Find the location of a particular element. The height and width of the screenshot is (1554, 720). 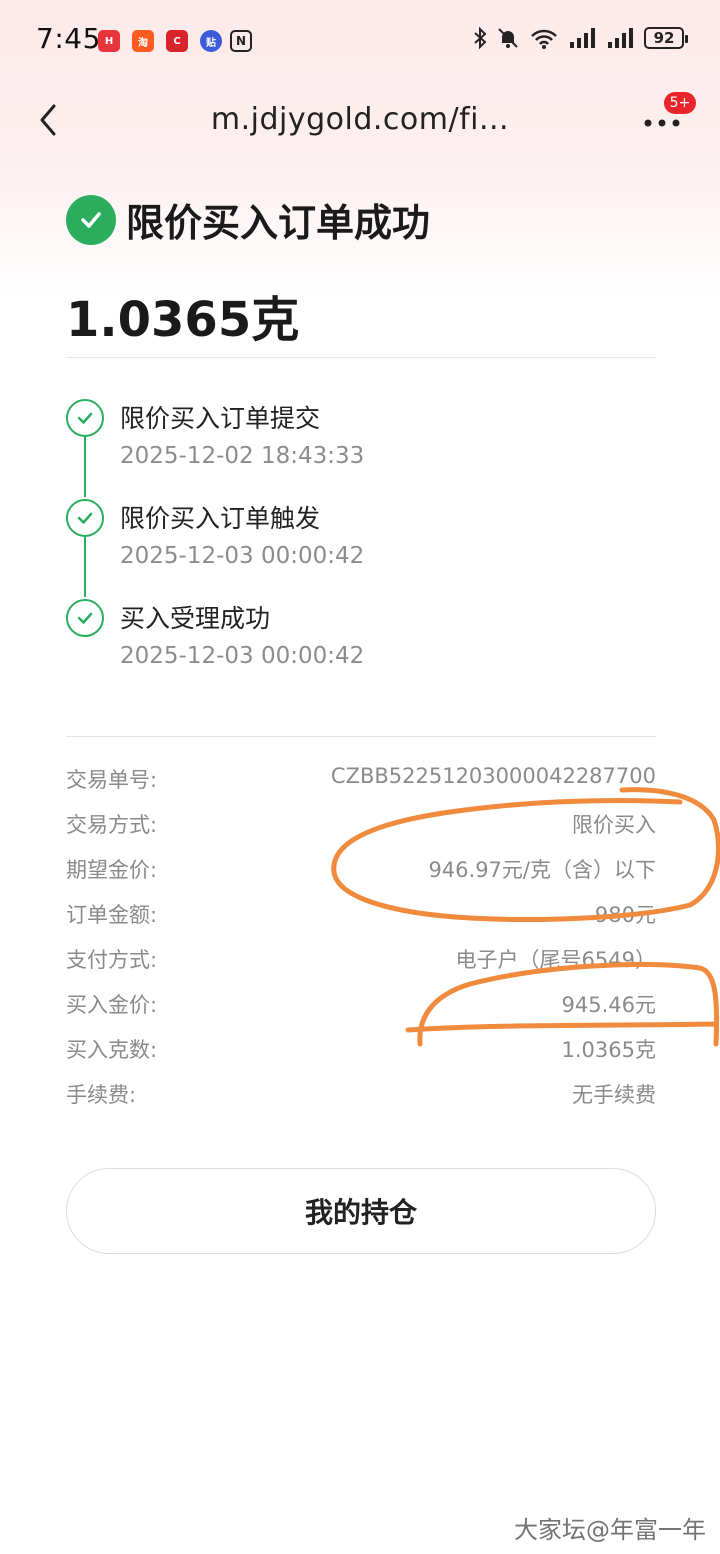

detail-row-buy-grams: 买入克数: 1.0365克 is located at coordinates (361, 1052).